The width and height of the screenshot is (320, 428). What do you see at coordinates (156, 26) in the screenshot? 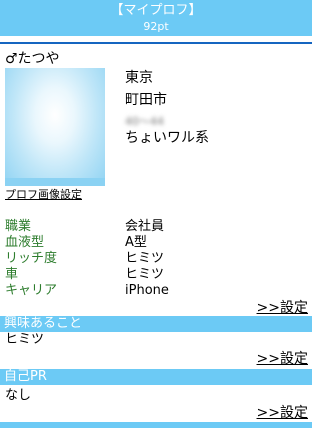
I see `points-label: 92pt` at bounding box center [156, 26].